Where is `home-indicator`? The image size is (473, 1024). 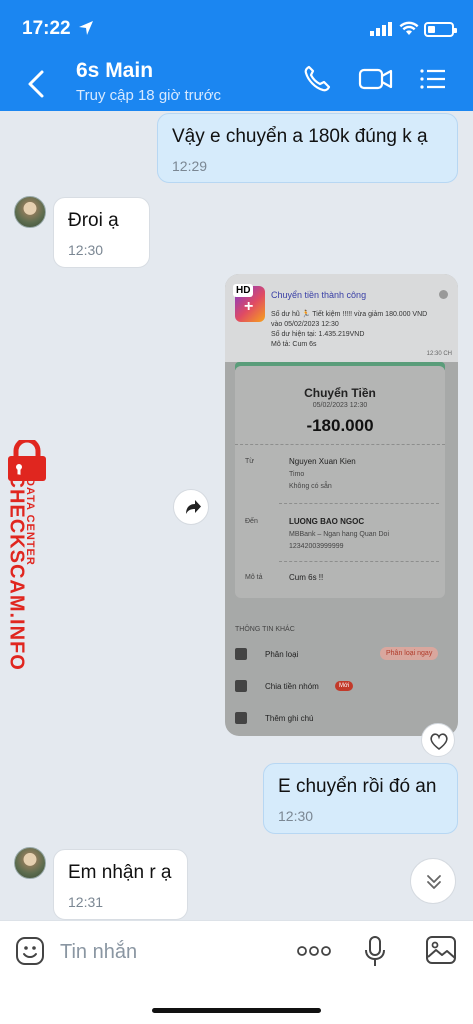 home-indicator is located at coordinates (236, 1010).